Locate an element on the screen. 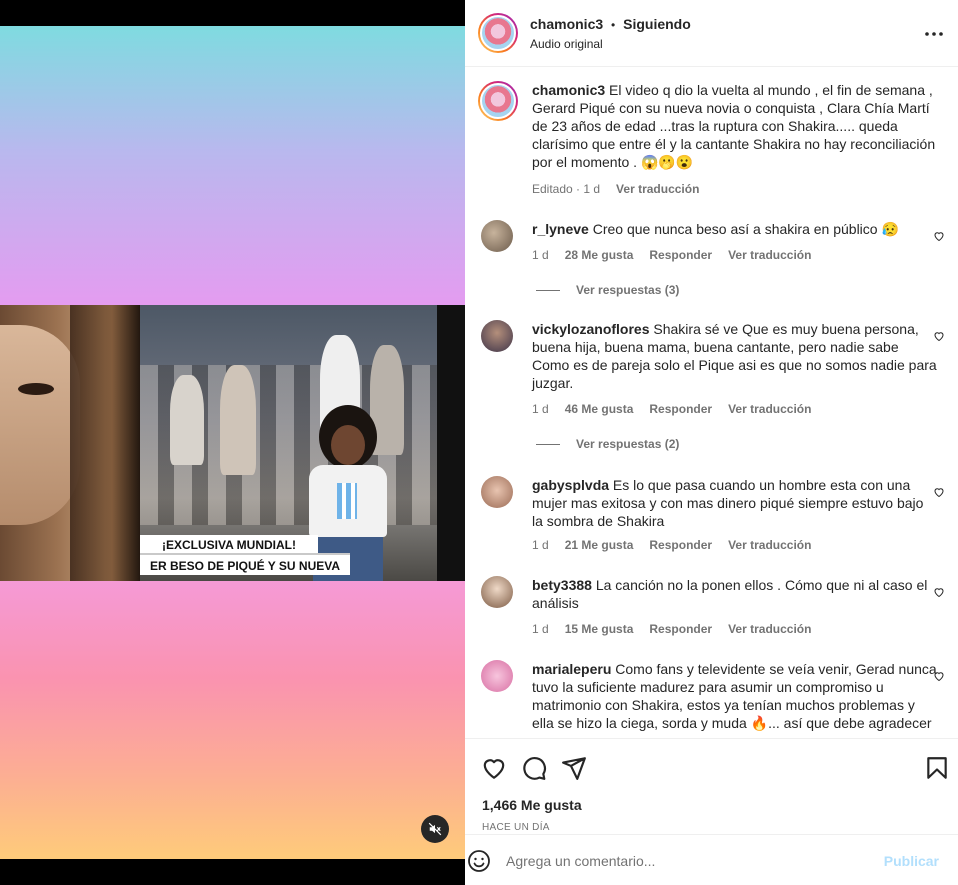 The height and width of the screenshot is (885, 958). comment-likes: 21 Me gusta is located at coordinates (599, 545).